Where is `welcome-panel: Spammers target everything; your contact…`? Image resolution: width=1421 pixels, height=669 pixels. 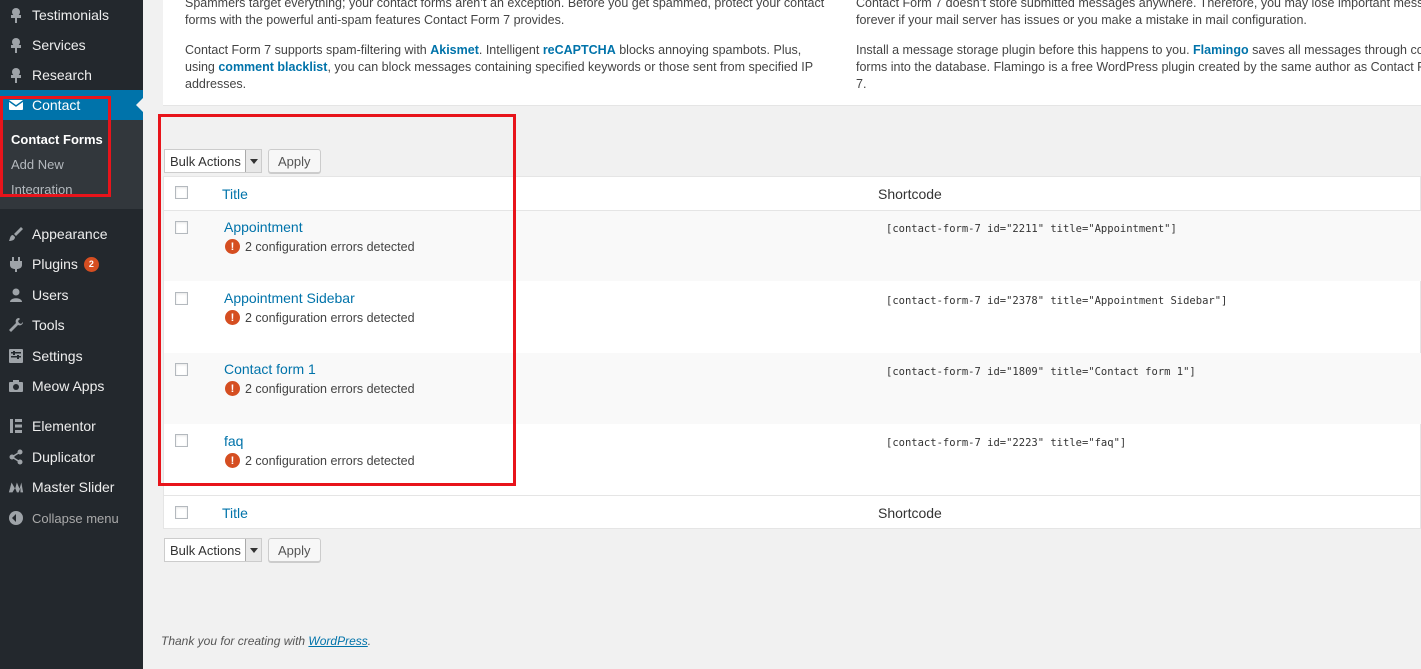
welcome-panel: Spammers target everything; your contact… is located at coordinates (792, 53).